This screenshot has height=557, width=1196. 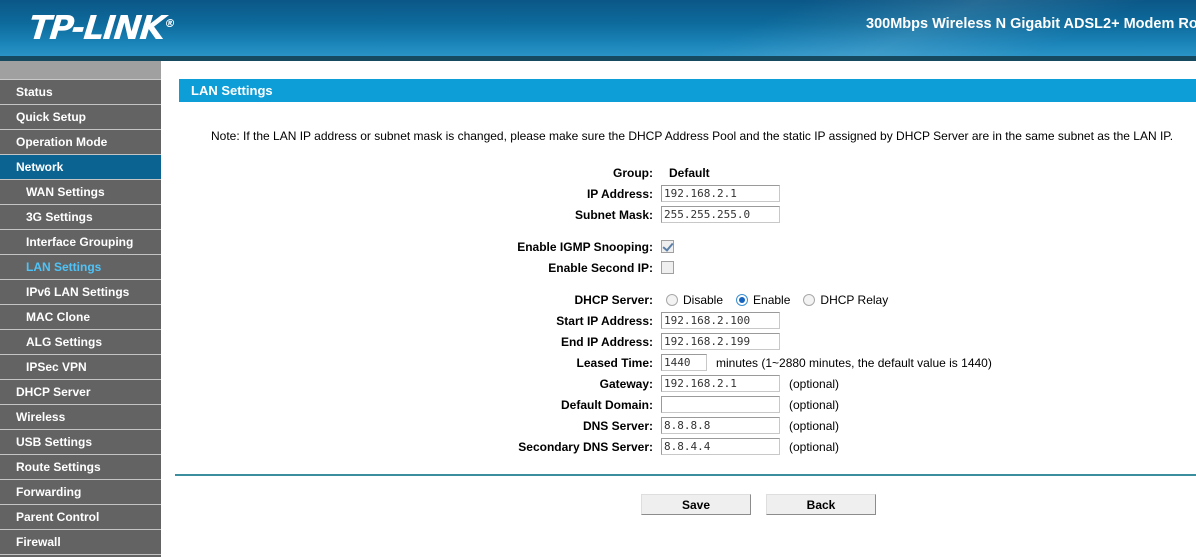 What do you see at coordinates (80, 192) in the screenshot?
I see `sidebar-item-wan-settings: WAN Settings` at bounding box center [80, 192].